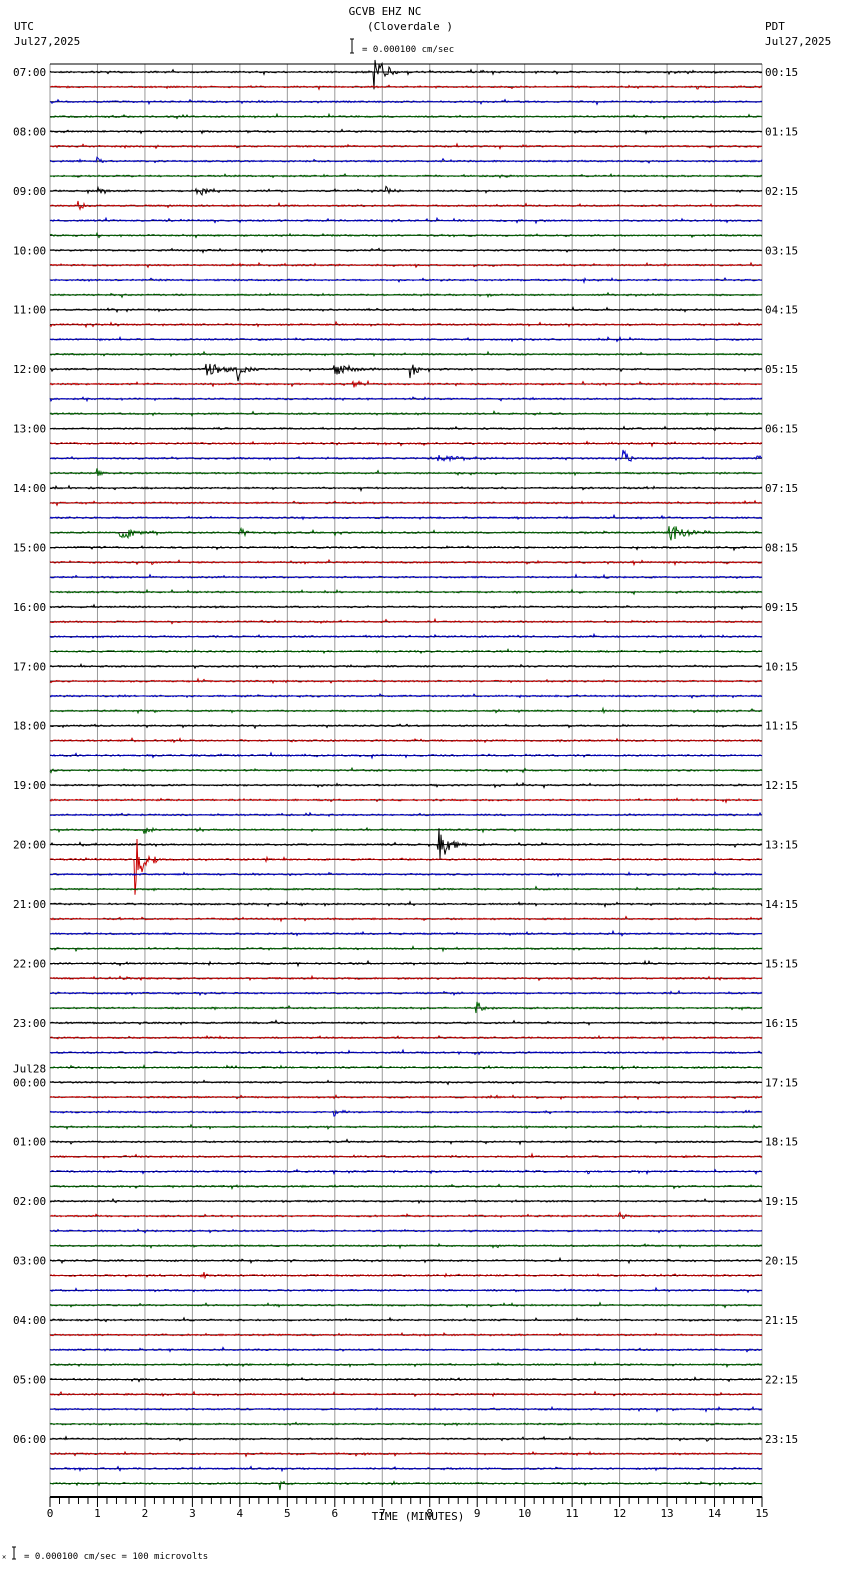 The height and width of the screenshot is (1584, 850). I want to click on chart-title: GCVB EHZ NC, so click(385, 11).